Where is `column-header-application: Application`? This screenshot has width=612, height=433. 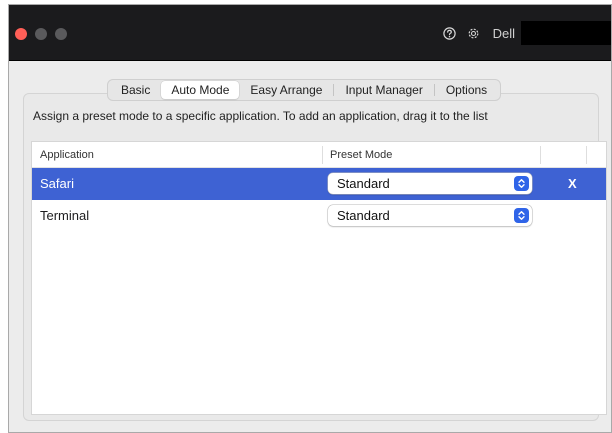
column-header-application: Application is located at coordinates (67, 155).